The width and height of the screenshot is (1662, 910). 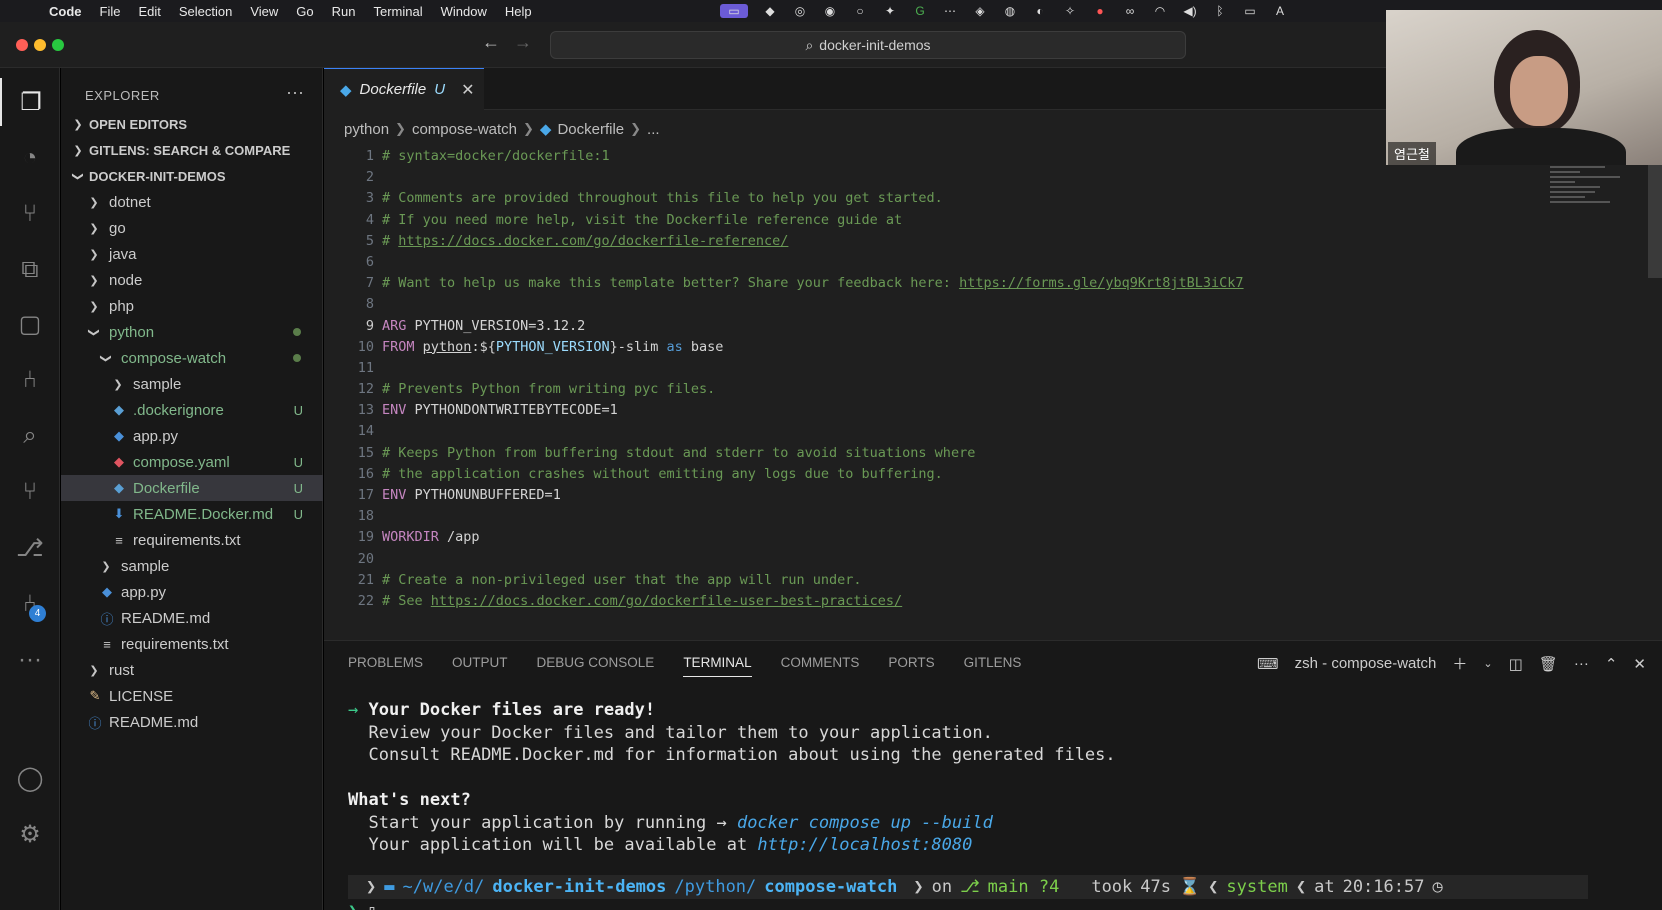 What do you see at coordinates (1130, 11) in the screenshot?
I see `tray-icon: ∞` at bounding box center [1130, 11].